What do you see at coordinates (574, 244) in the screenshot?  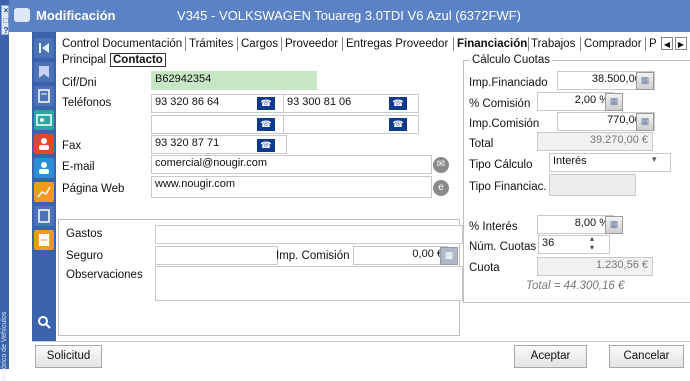 I see `num-cuotas-input: 36` at bounding box center [574, 244].